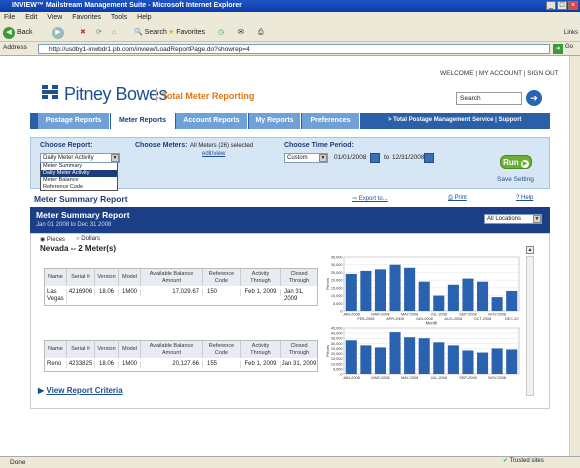 The width and height of the screenshot is (580, 468). What do you see at coordinates (81, 349) in the screenshot?
I see `column-header: Serial #` at bounding box center [81, 349].